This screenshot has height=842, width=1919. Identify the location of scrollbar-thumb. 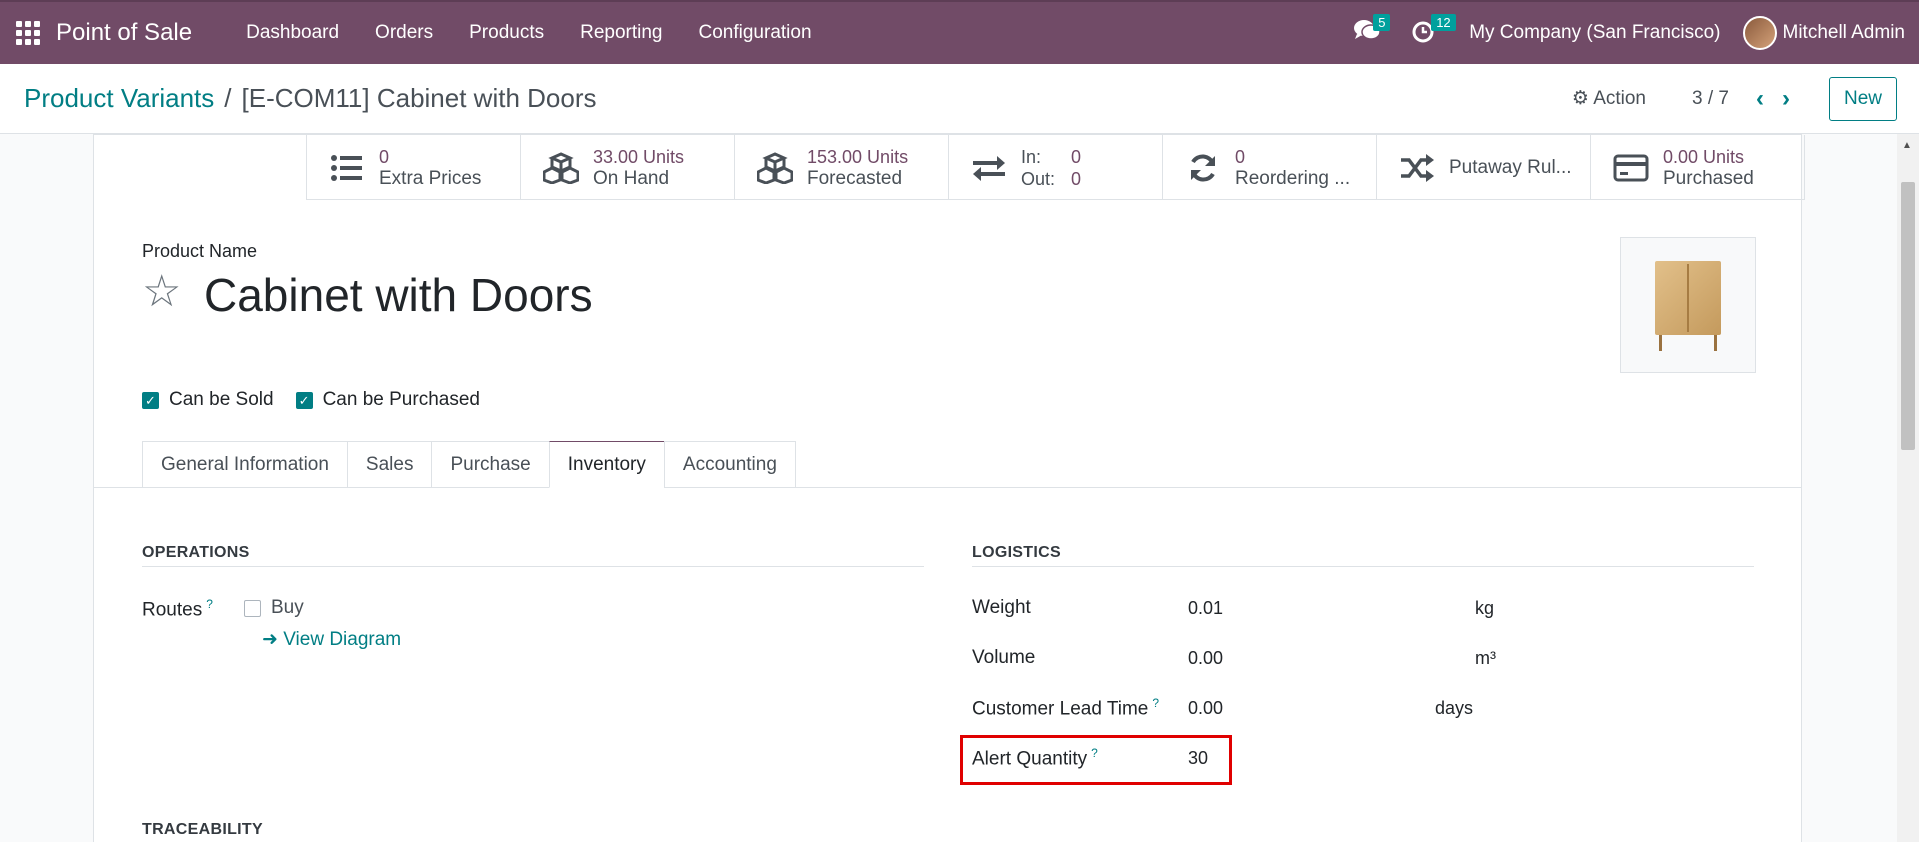
(1908, 316).